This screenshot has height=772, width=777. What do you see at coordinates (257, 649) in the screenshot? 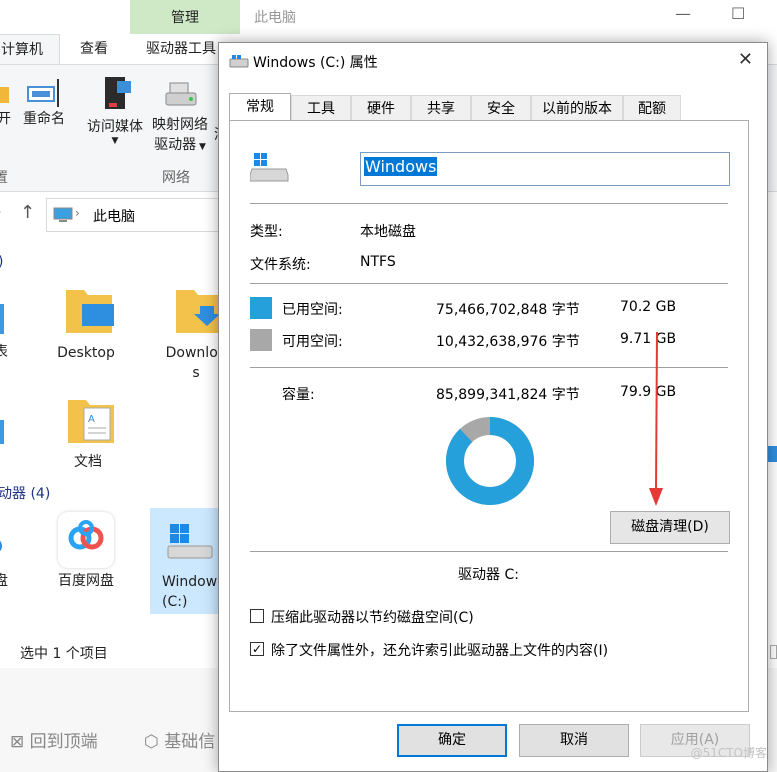
I see `index-checkbox: ✓` at bounding box center [257, 649].